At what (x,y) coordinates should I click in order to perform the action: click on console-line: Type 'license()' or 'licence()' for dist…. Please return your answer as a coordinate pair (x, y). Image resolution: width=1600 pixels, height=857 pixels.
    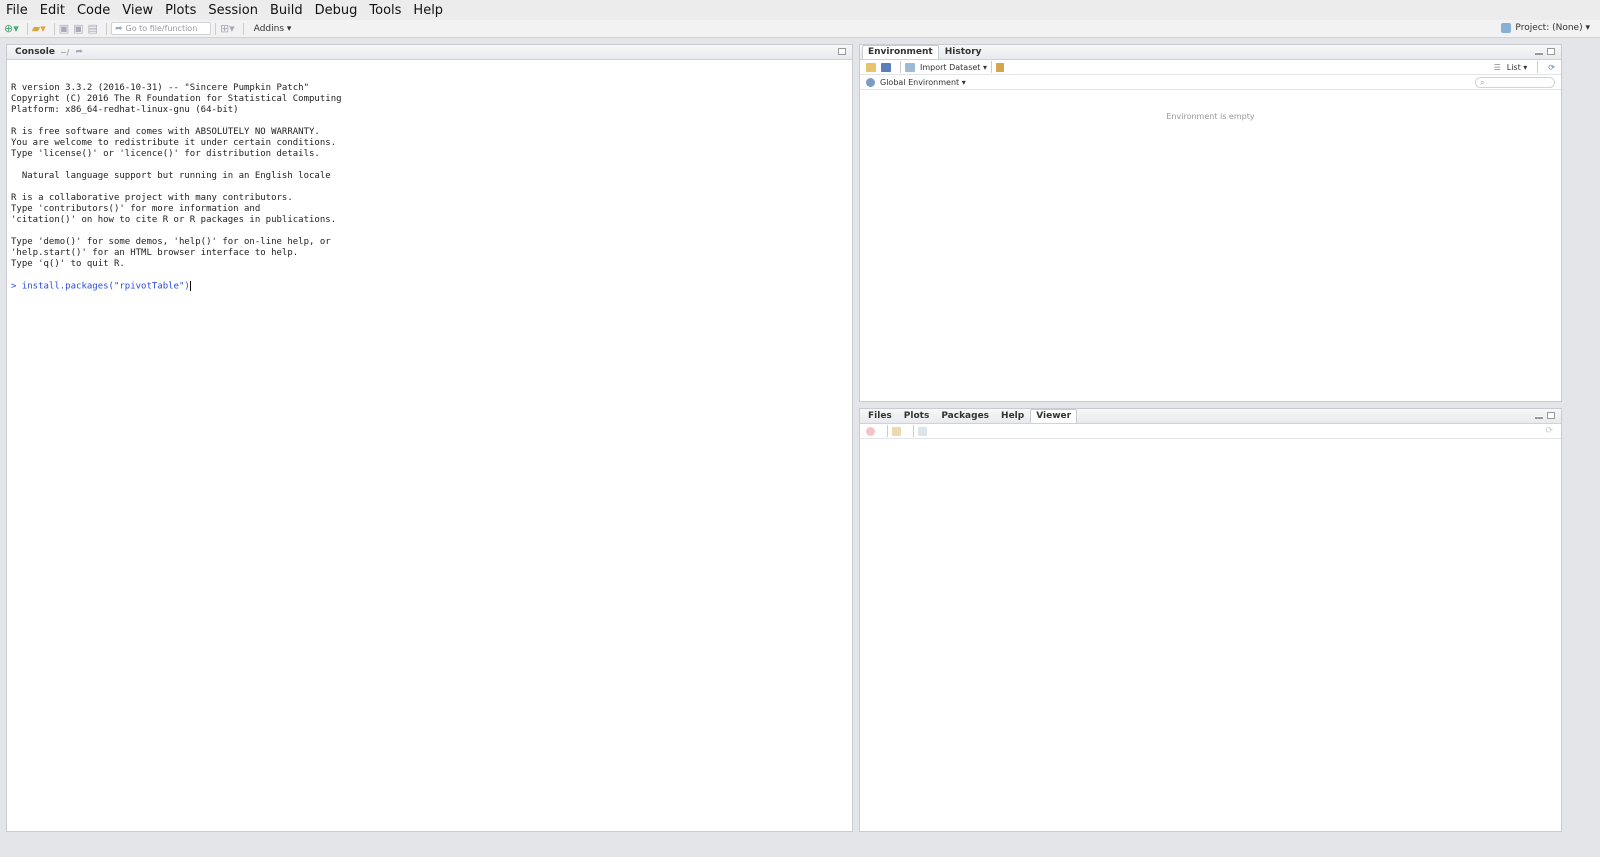
    Looking at the image, I should click on (165, 154).